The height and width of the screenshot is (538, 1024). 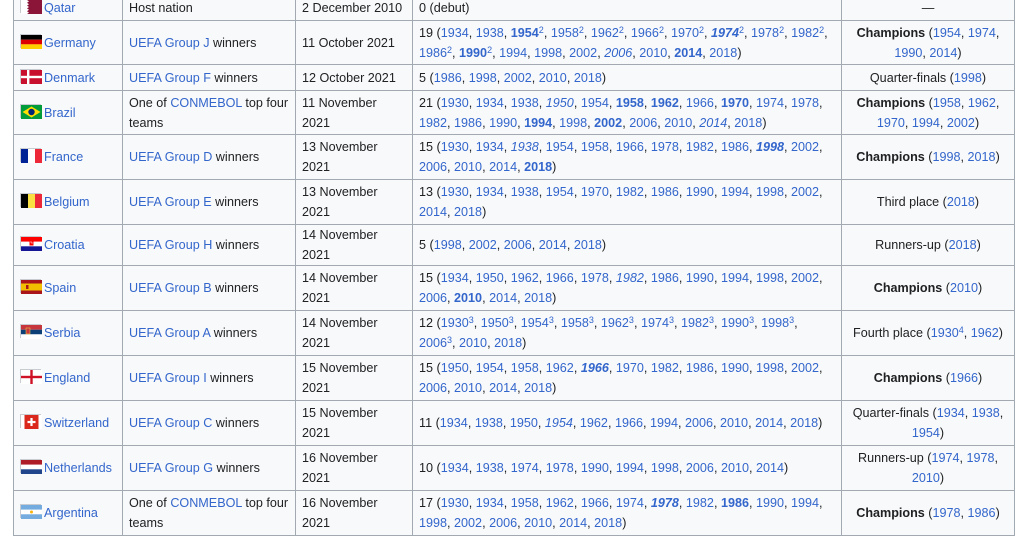 What do you see at coordinates (168, 378) in the screenshot?
I see `method-link: UEFA Group I` at bounding box center [168, 378].